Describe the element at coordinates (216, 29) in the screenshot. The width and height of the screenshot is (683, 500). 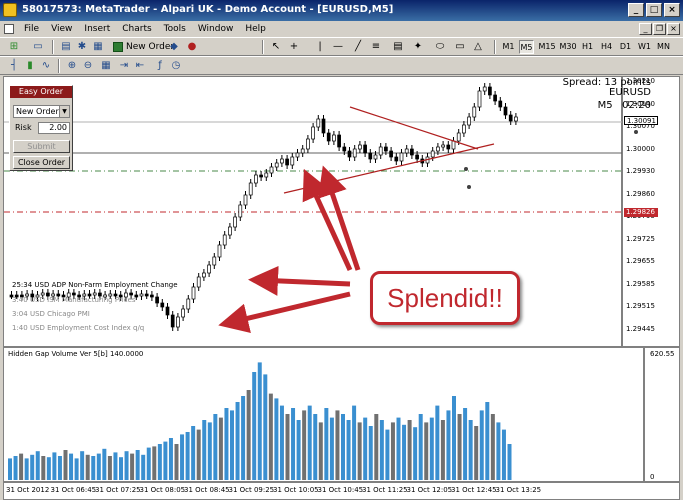
I see `menu-window: Window` at that location.